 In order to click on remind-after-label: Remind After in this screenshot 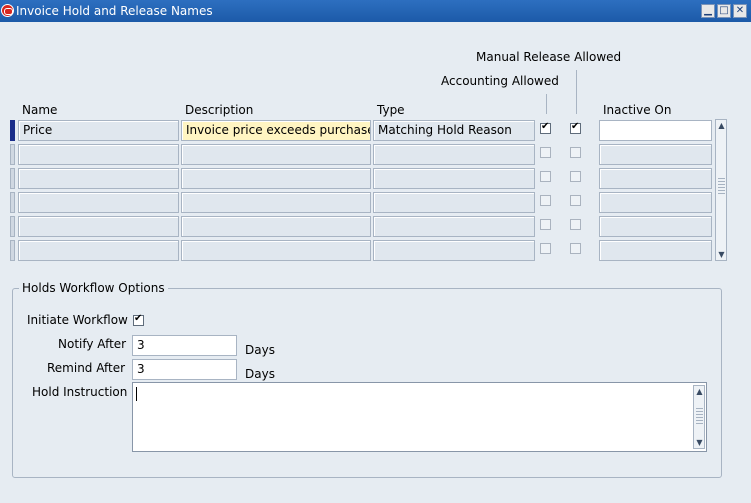, I will do `click(86, 368)`.